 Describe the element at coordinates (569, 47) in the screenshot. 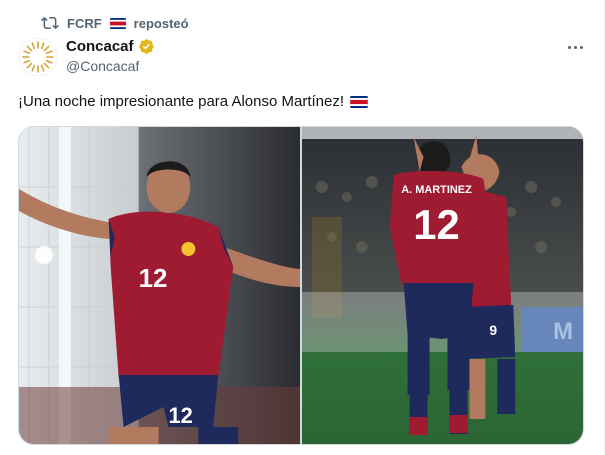

I see `more-icon` at that location.